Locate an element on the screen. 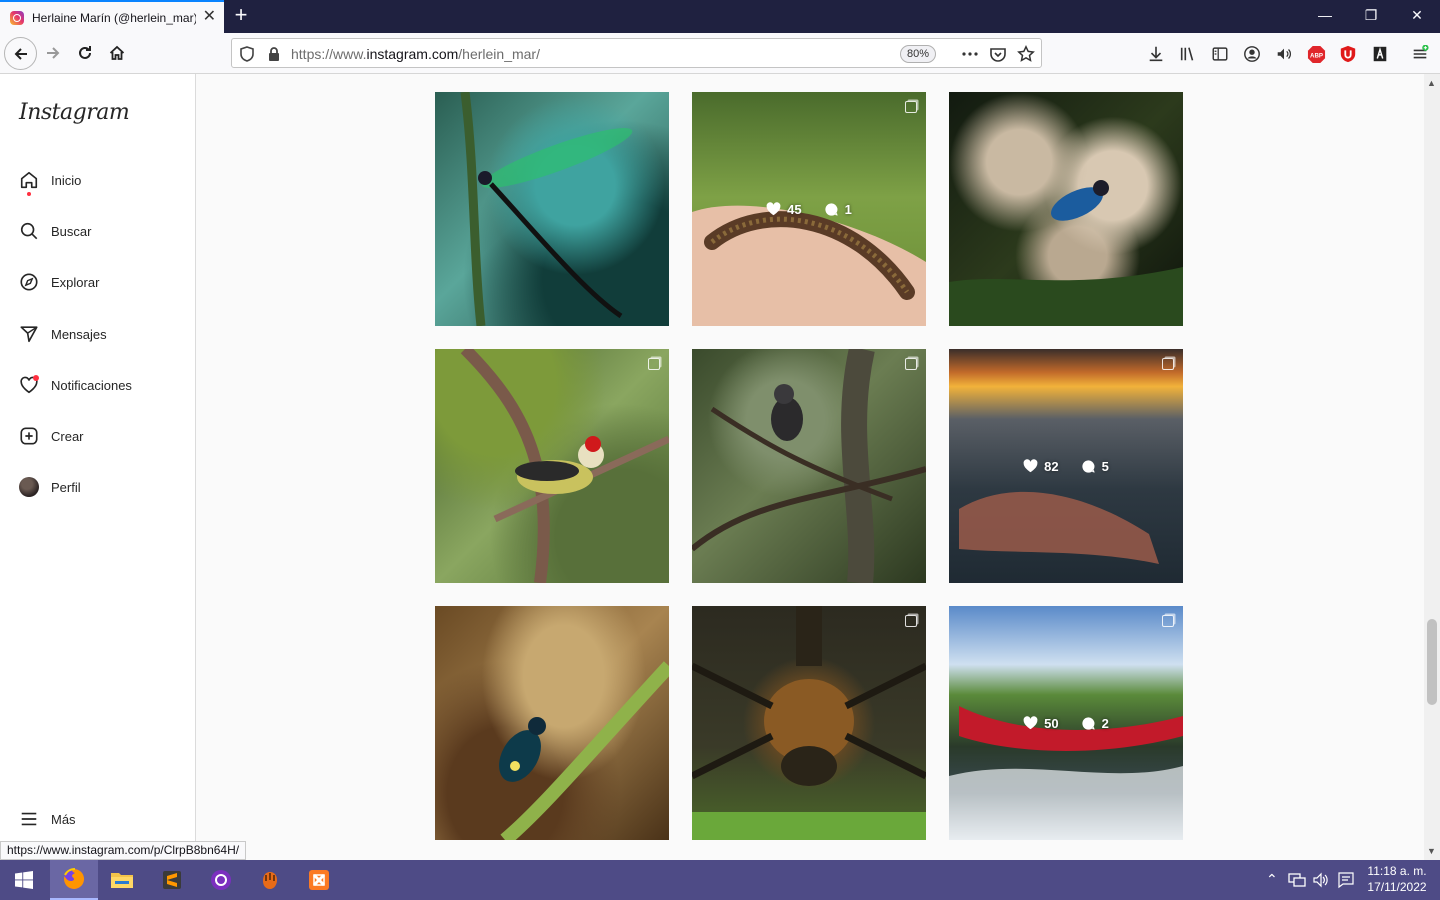 This screenshot has width=1440, height=900. folder-icon is located at coordinates (122, 880).